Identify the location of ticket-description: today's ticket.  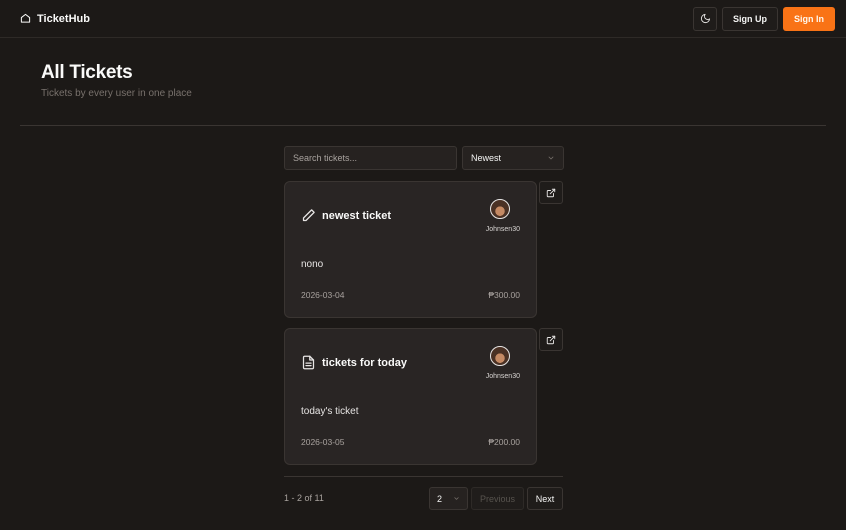
(330, 411).